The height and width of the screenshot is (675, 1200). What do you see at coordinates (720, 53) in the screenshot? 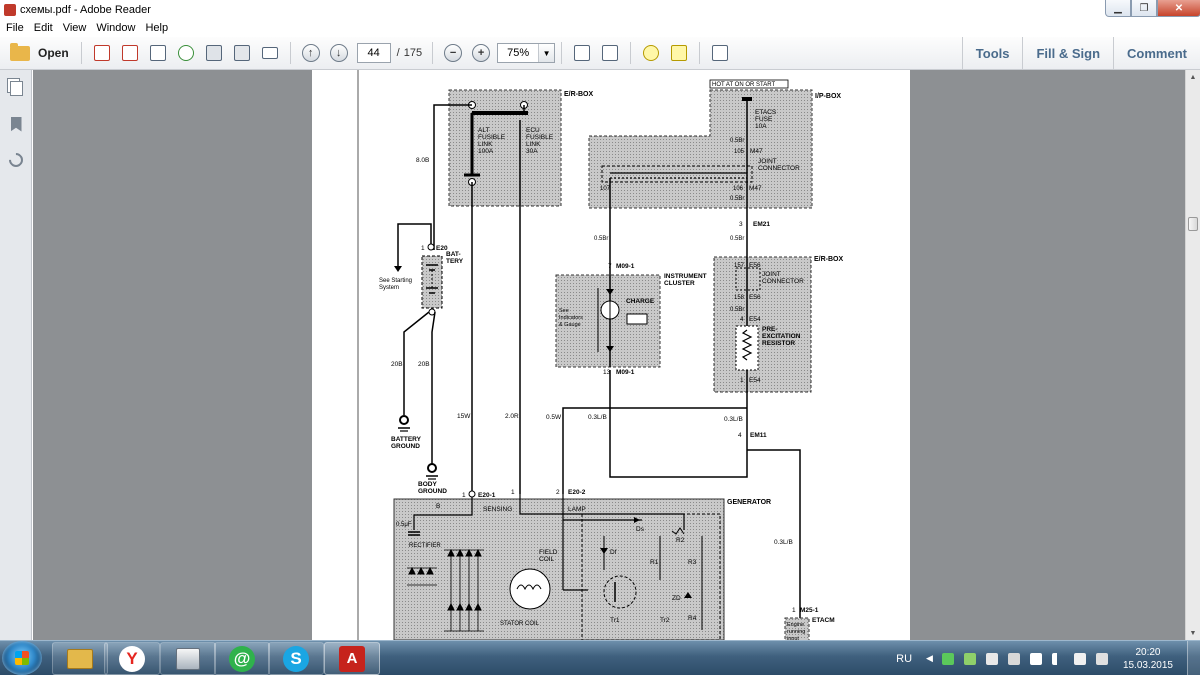
I see `full-screen-button` at bounding box center [720, 53].